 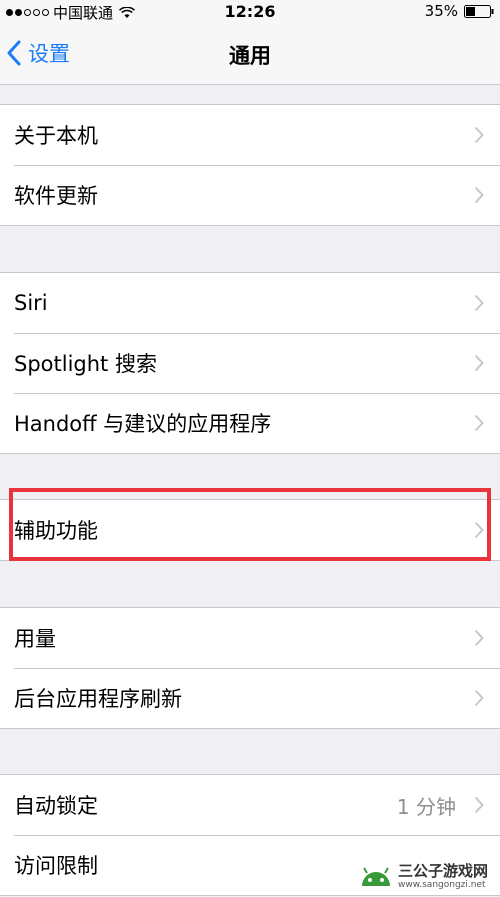 I want to click on row-label: 软件更新, so click(x=56, y=196).